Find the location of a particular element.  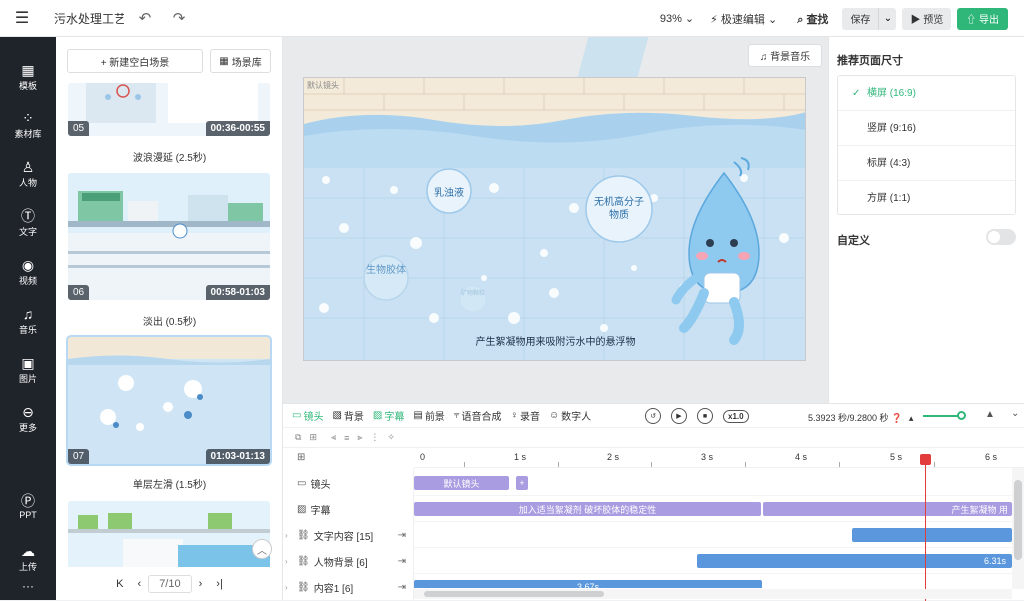

tool-digital-human: ☺ 数字人 is located at coordinates (570, 415).